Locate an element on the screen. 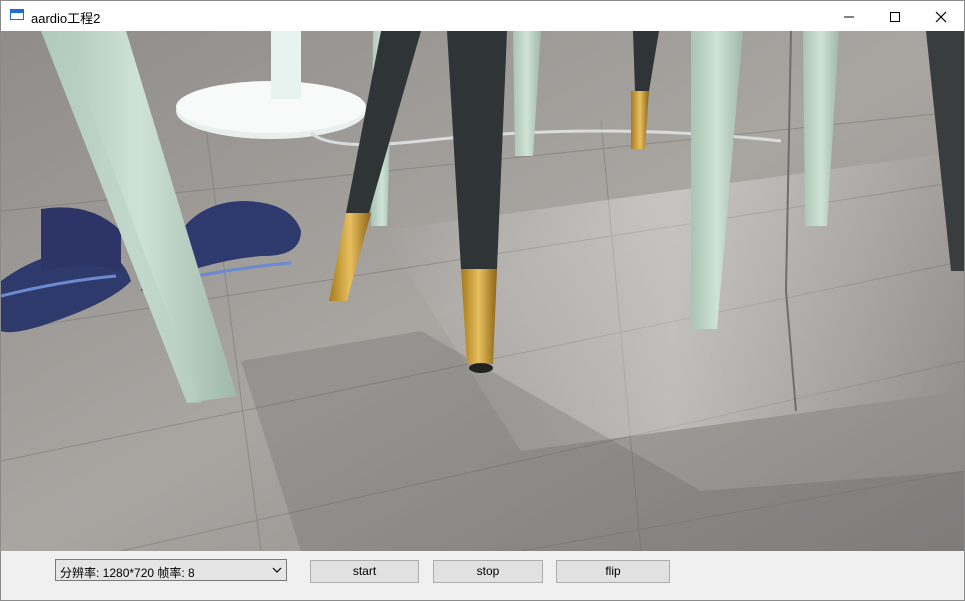  close-icon is located at coordinates (941, 17).